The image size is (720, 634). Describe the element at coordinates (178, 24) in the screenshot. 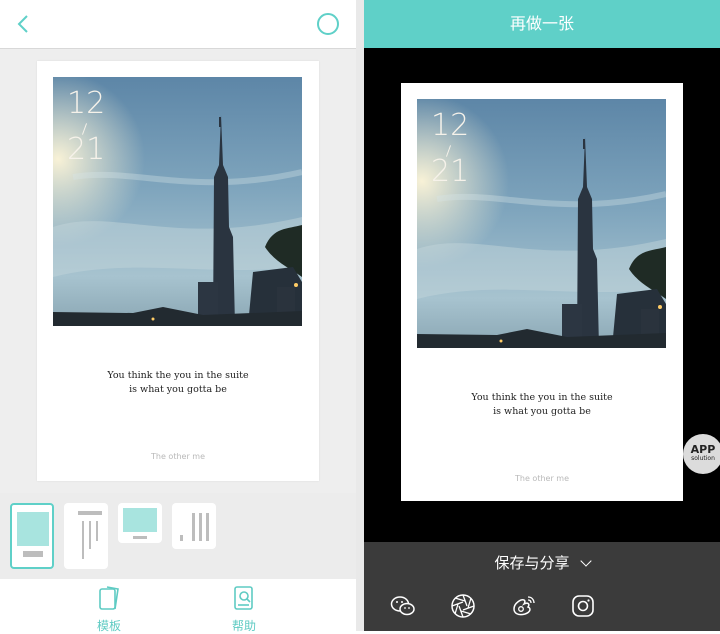

I see `editor-header` at that location.